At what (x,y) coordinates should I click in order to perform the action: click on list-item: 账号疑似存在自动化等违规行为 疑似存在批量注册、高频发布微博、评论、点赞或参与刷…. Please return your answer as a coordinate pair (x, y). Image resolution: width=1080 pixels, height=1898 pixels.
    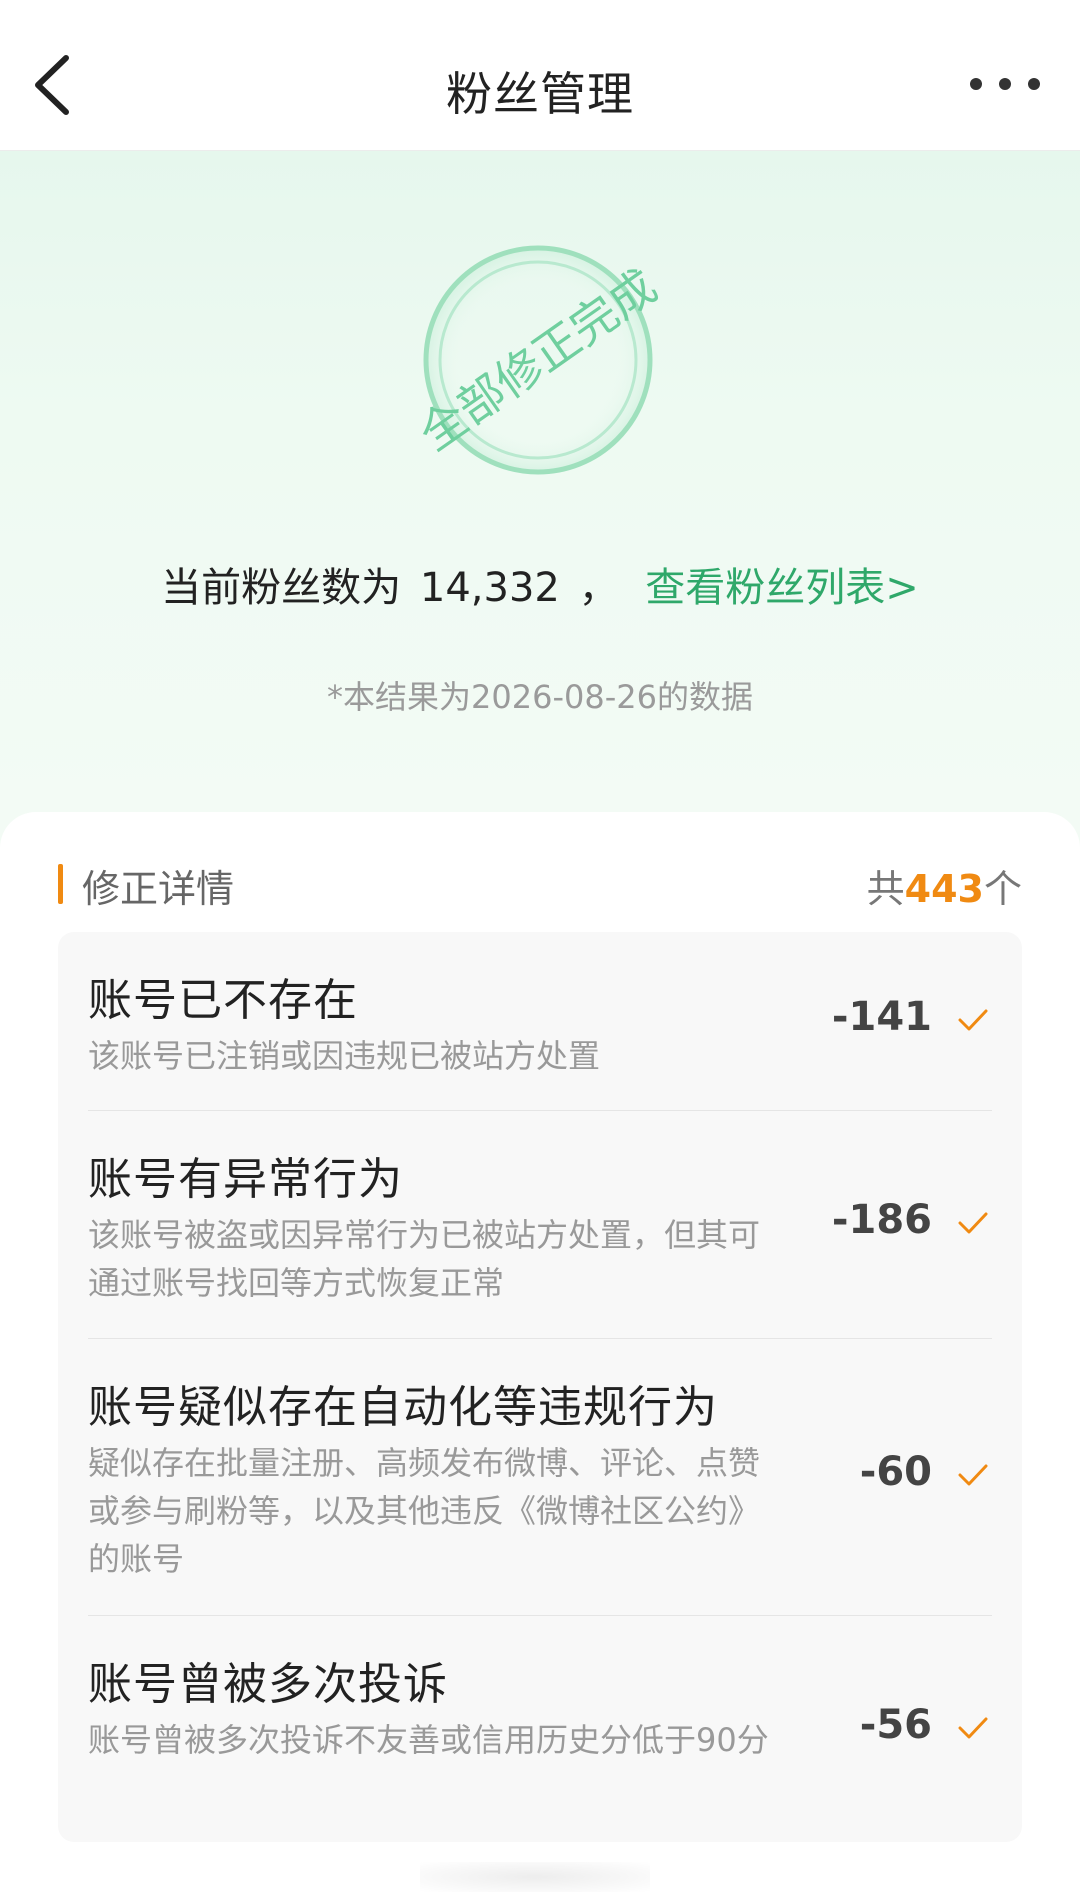
    Looking at the image, I should click on (540, 1477).